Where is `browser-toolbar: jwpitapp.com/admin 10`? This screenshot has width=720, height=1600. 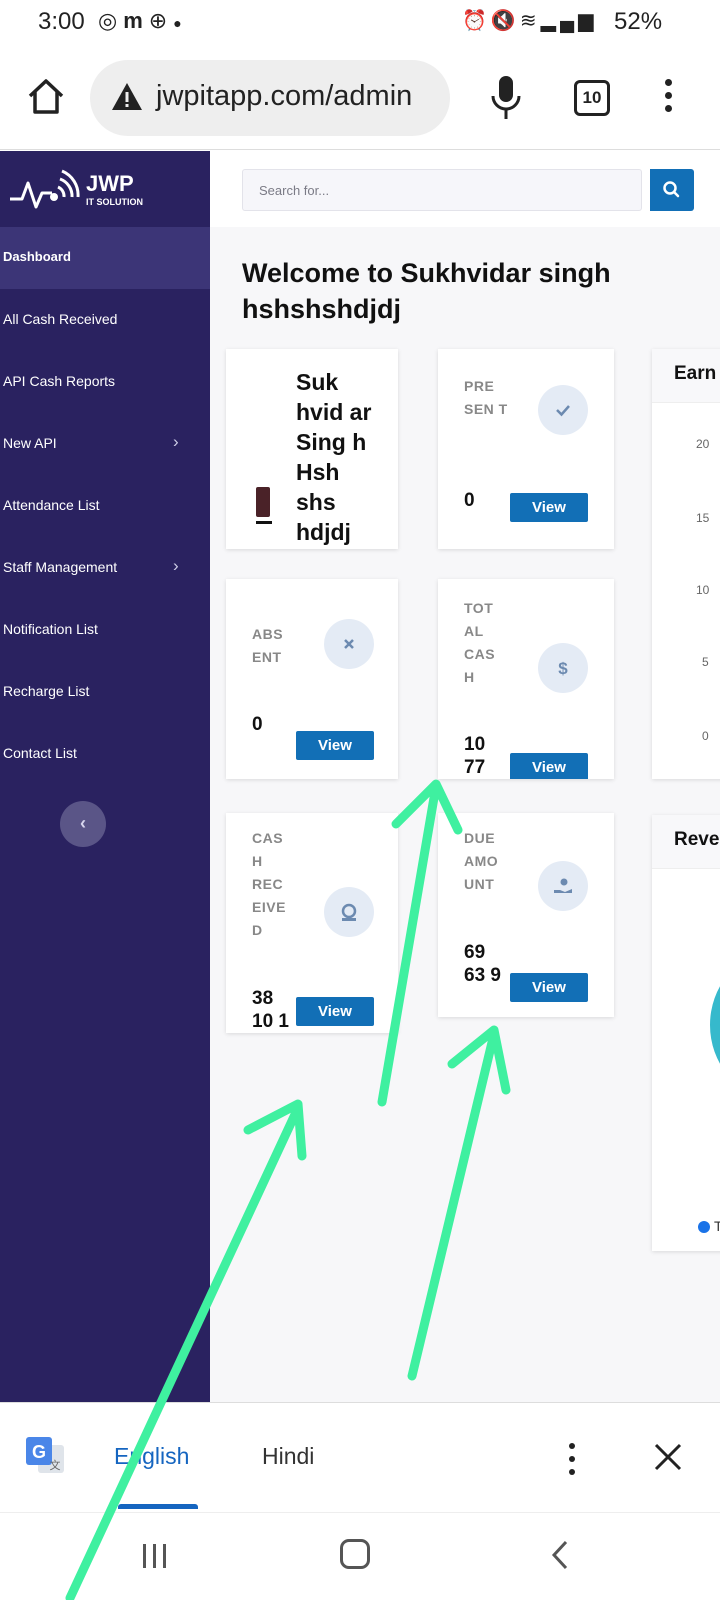 browser-toolbar: jwpitapp.com/admin 10 is located at coordinates (360, 99).